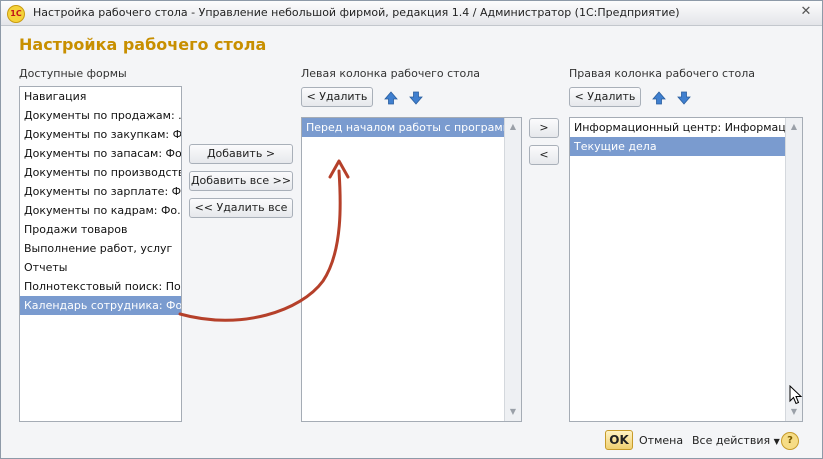 The image size is (823, 459). I want to click on app-1c-icon: 1С, so click(16, 14).